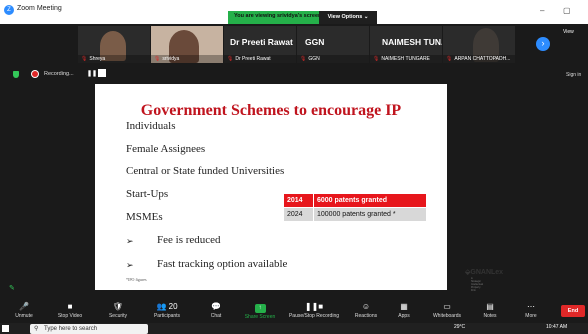  I want to click on chat-button: 💬 Chat, so click(216, 310).